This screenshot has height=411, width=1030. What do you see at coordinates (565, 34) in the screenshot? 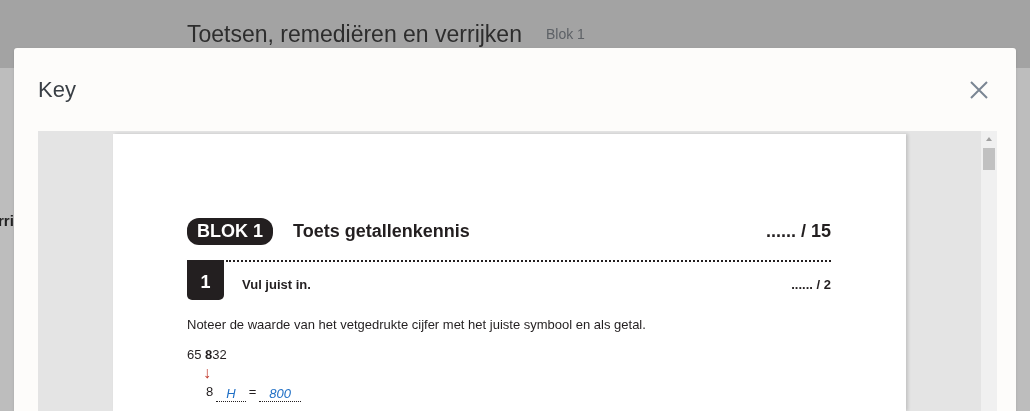
I see `block-label: Blok 1` at bounding box center [565, 34].